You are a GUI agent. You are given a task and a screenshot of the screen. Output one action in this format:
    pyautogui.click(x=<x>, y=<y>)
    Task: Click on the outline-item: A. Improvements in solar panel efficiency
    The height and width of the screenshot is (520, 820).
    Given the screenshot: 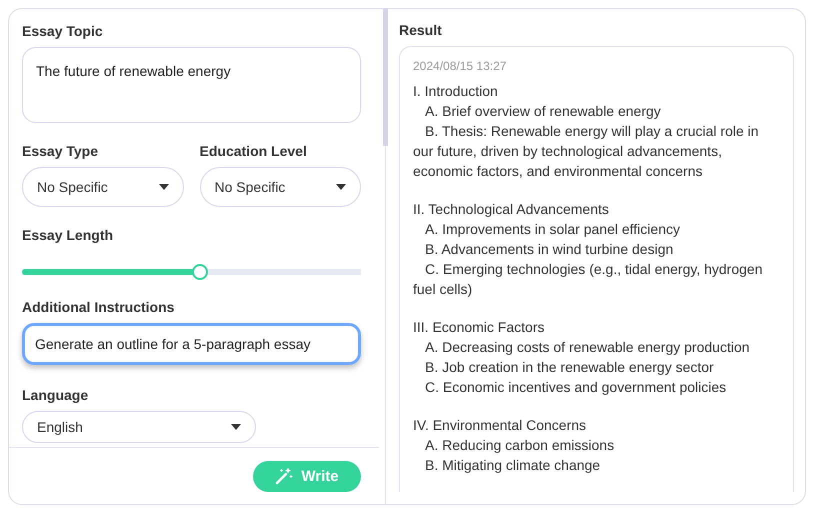 What is the action you would take?
    pyautogui.click(x=552, y=229)
    